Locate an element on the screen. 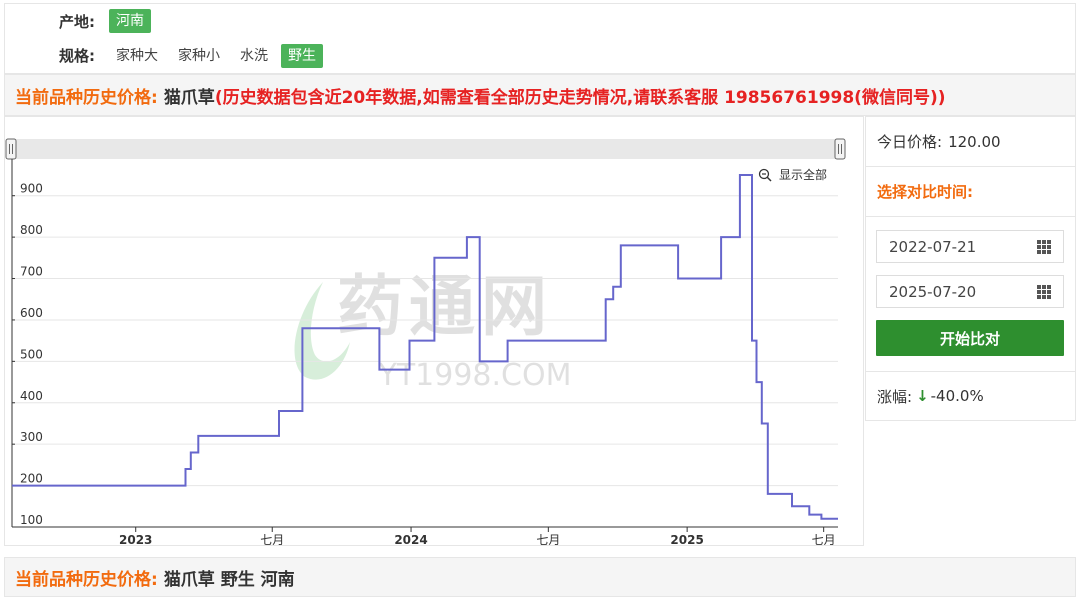 The width and height of the screenshot is (1080, 600). y-tick-label: 700 is located at coordinates (31, 272).